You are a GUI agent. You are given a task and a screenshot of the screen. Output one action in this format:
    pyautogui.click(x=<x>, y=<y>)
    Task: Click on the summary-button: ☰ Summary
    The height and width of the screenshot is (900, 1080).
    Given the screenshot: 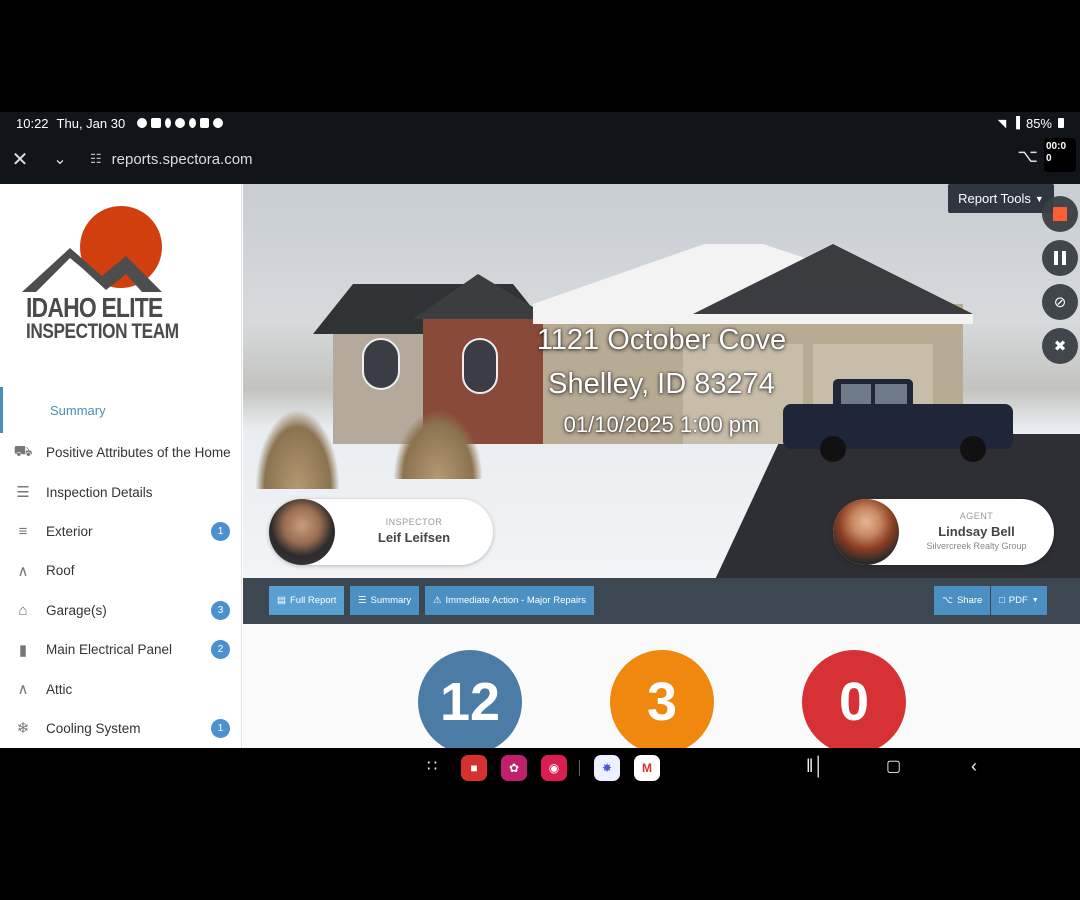 What is the action you would take?
    pyautogui.click(x=385, y=600)
    